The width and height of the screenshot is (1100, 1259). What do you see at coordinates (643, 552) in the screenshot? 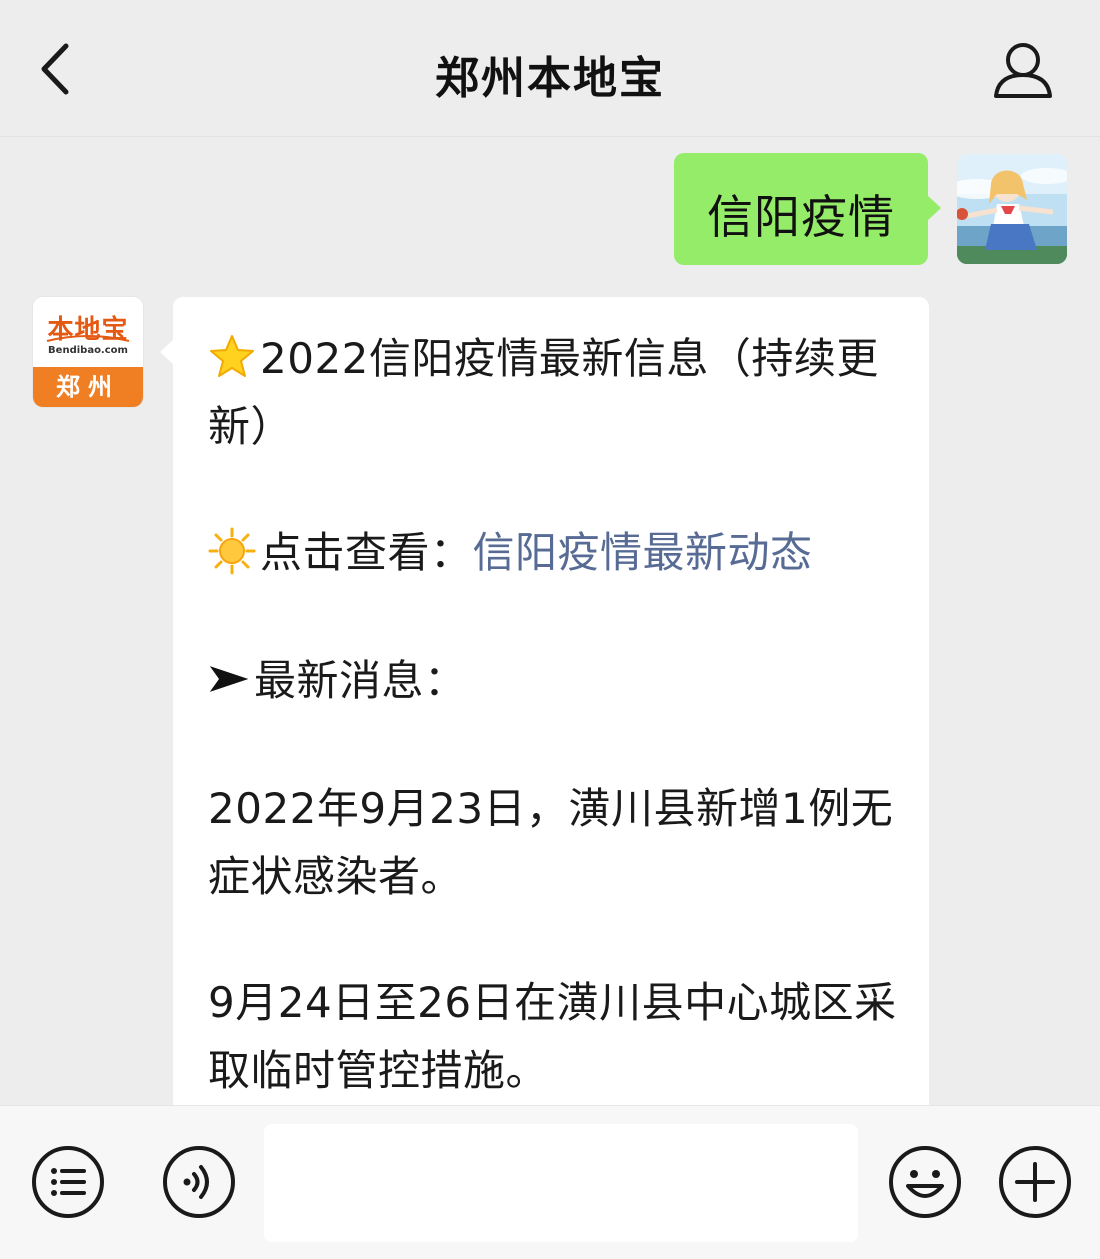
I see `latest-news-link: 信阳疫情最新动态` at bounding box center [643, 552].